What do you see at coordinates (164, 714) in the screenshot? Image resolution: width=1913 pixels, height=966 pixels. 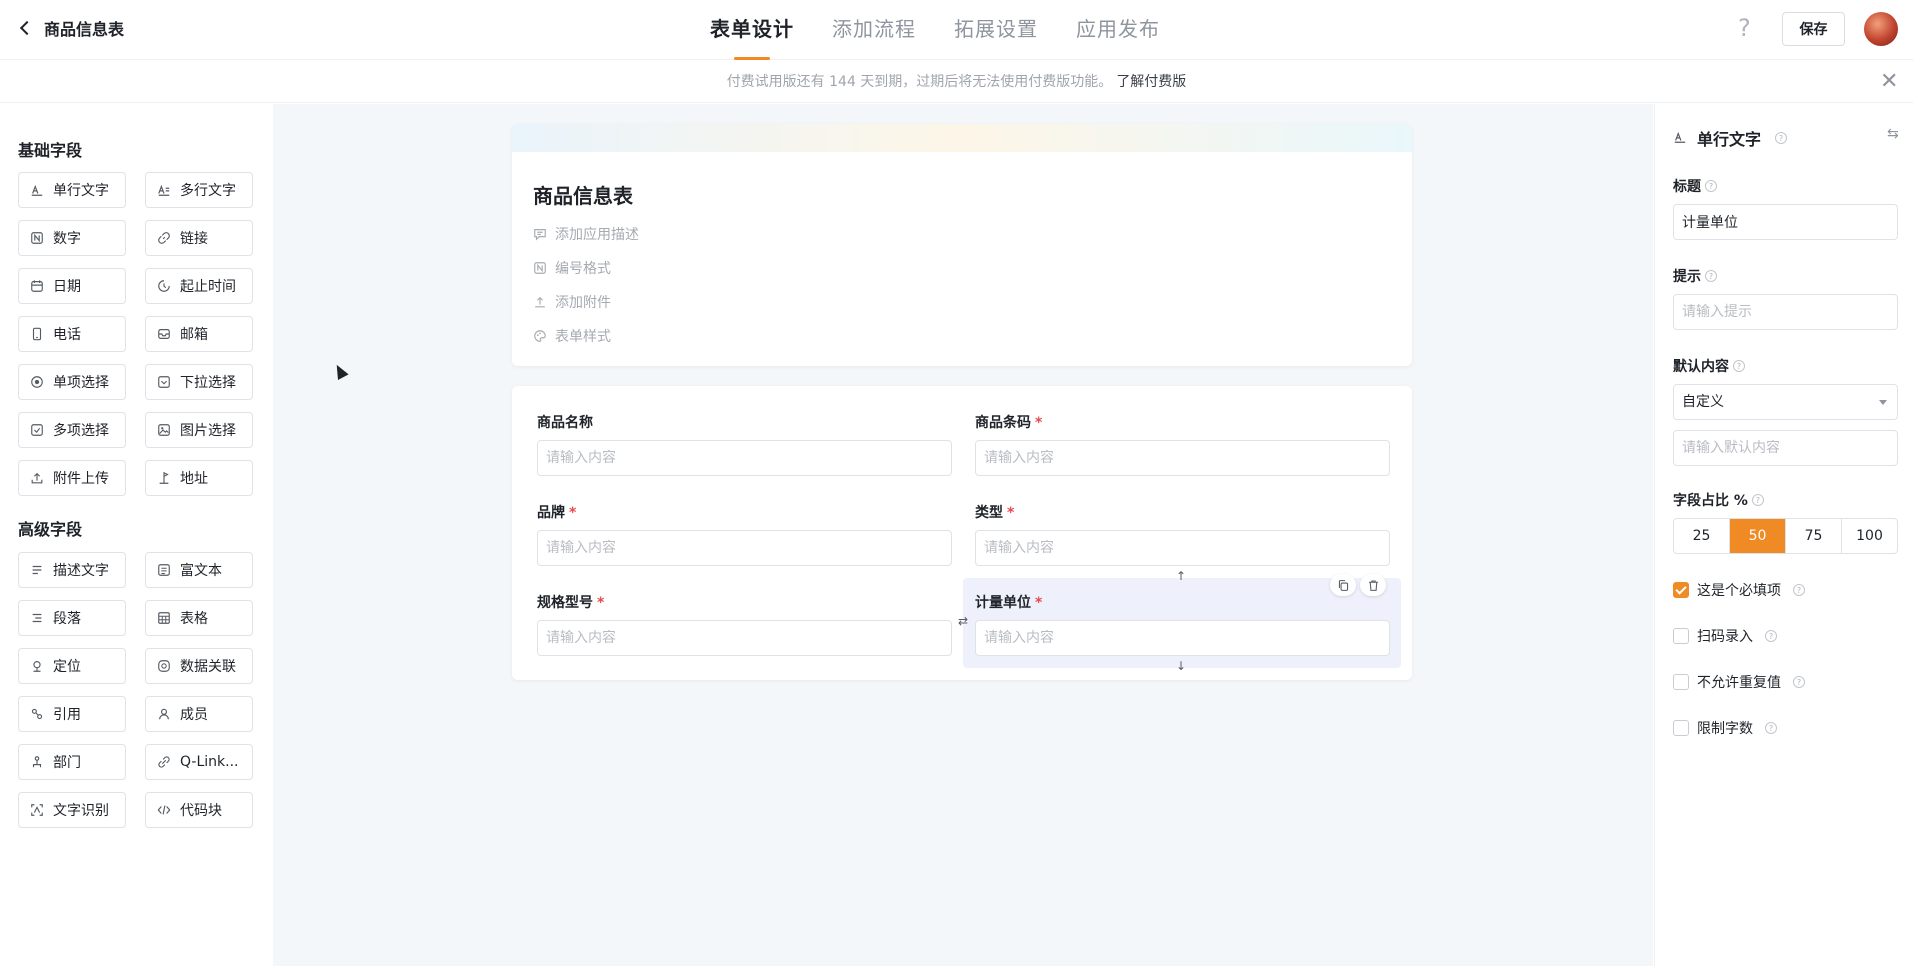 I see `member-icon` at bounding box center [164, 714].